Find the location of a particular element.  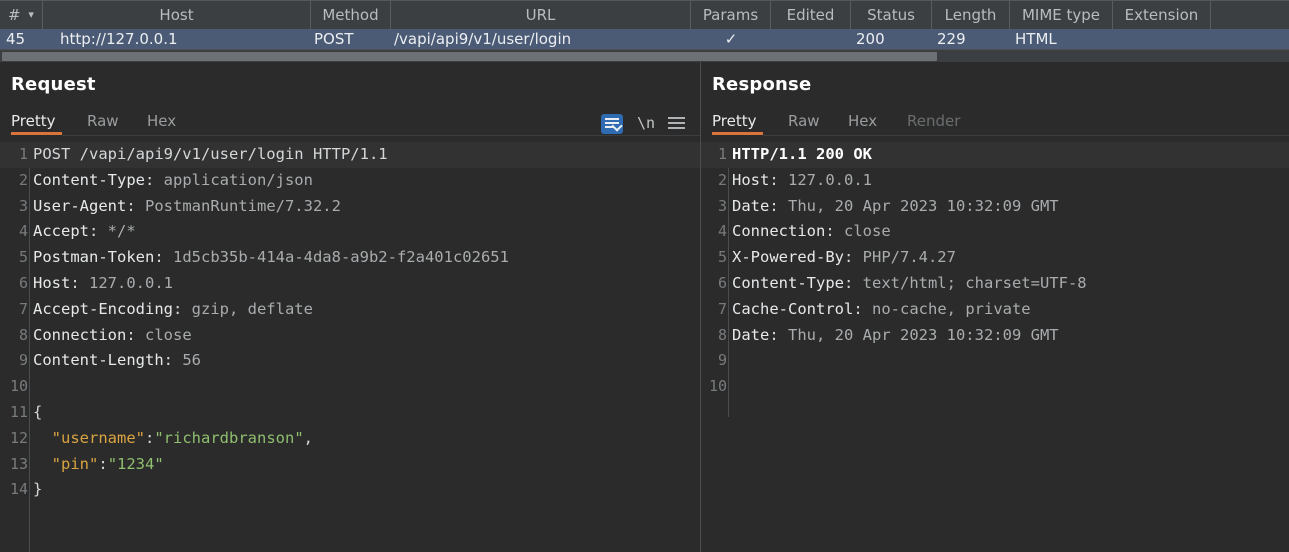

request-line: 6 Host: 127.0.0.1 is located at coordinates (350, 284).